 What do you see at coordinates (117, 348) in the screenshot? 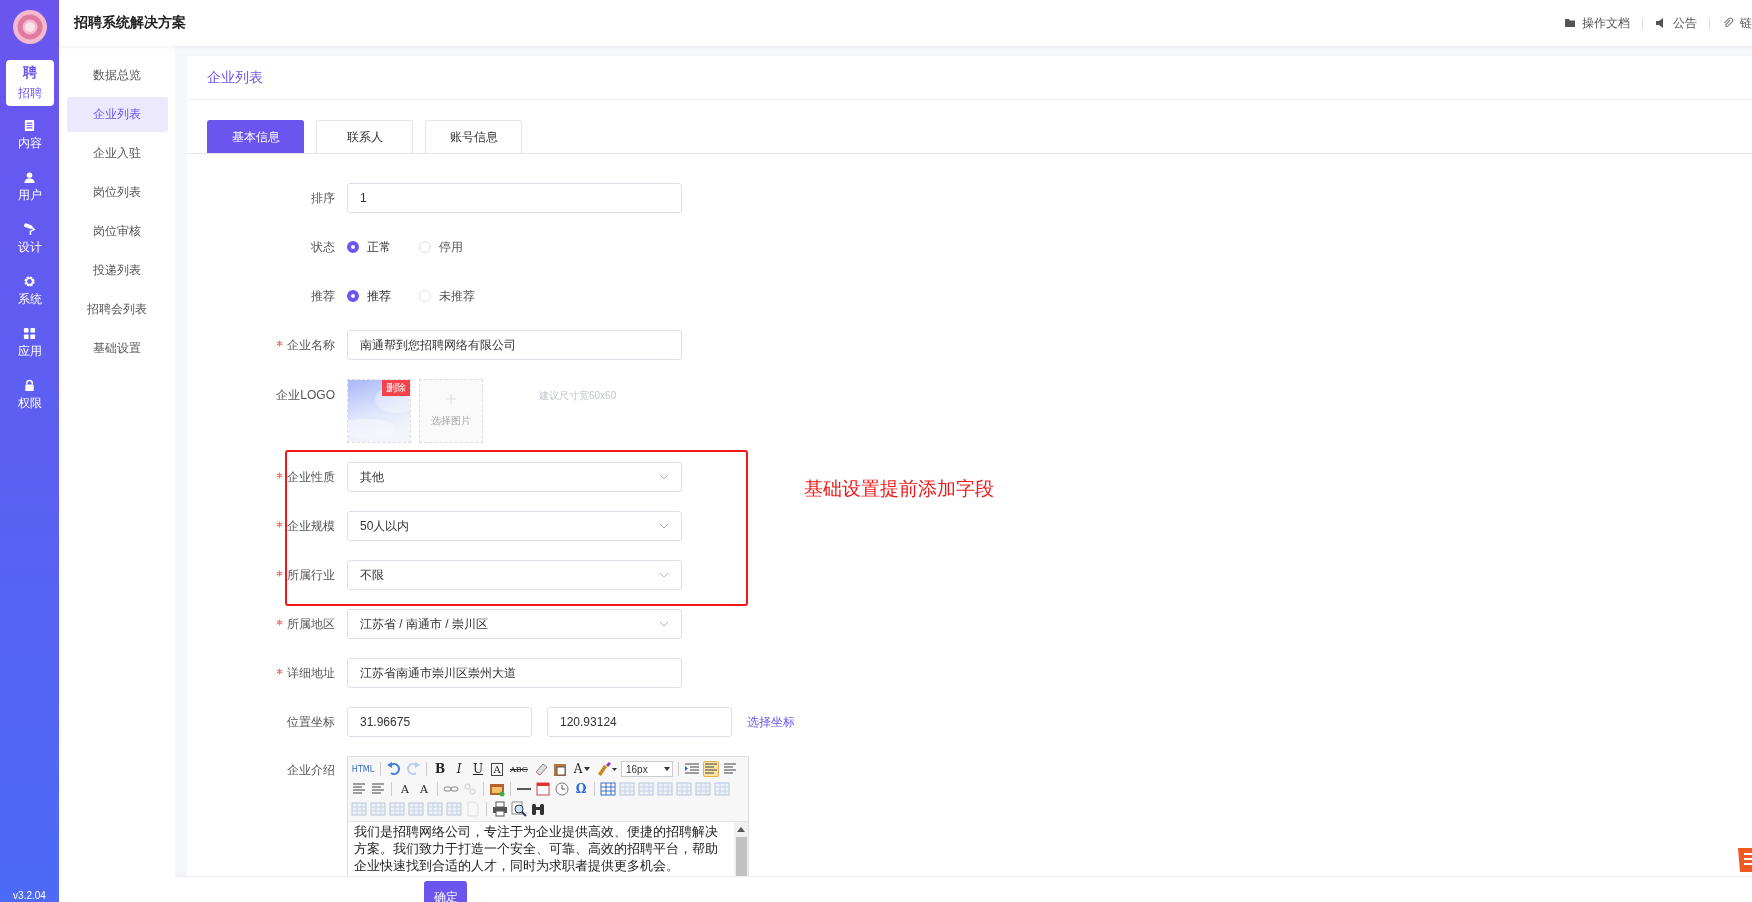
I see `submenu-item: 基础设置` at bounding box center [117, 348].